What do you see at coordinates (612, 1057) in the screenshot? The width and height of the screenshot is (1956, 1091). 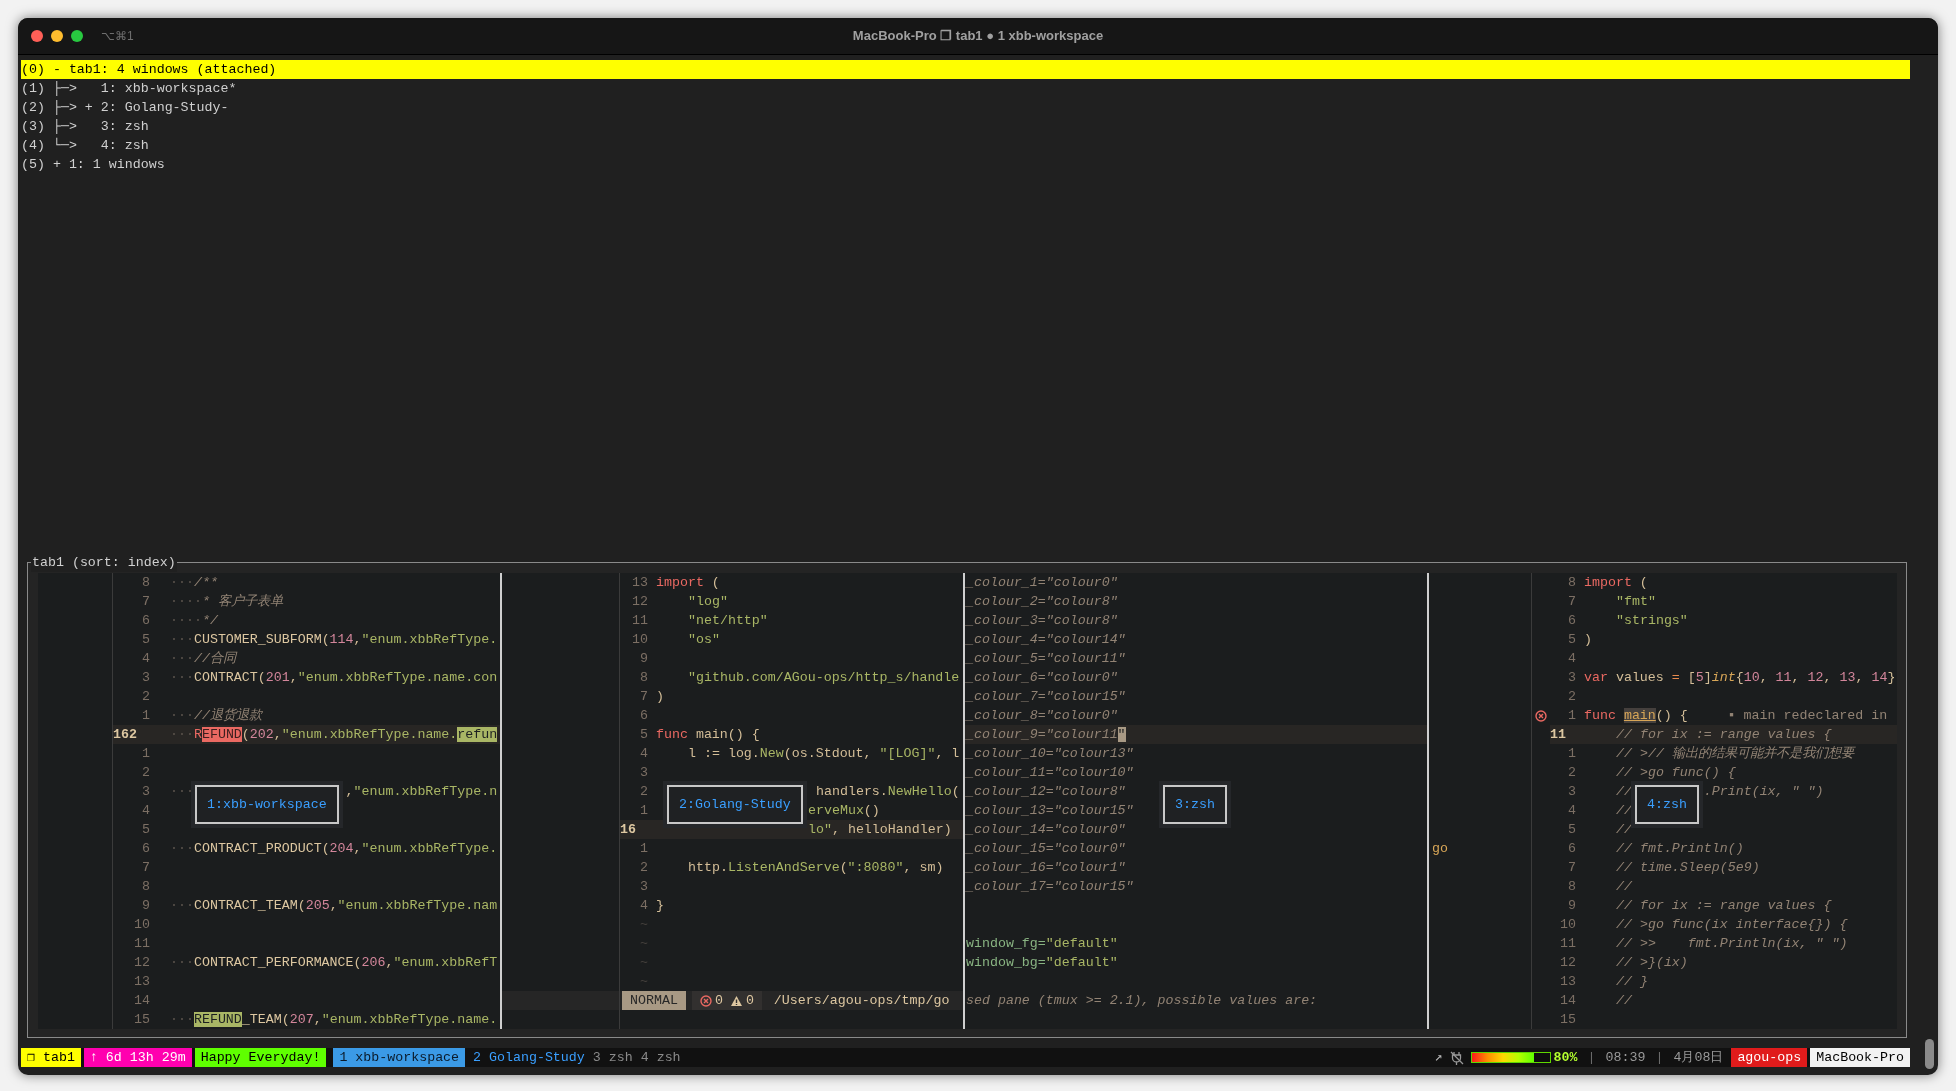 I see `window-tab: 3 zsh` at bounding box center [612, 1057].